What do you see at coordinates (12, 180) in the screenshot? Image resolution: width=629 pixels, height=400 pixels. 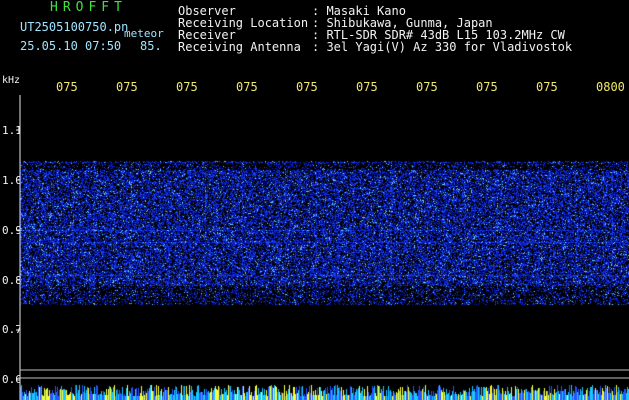 I see `frequency-tick-label: 1.0` at bounding box center [12, 180].